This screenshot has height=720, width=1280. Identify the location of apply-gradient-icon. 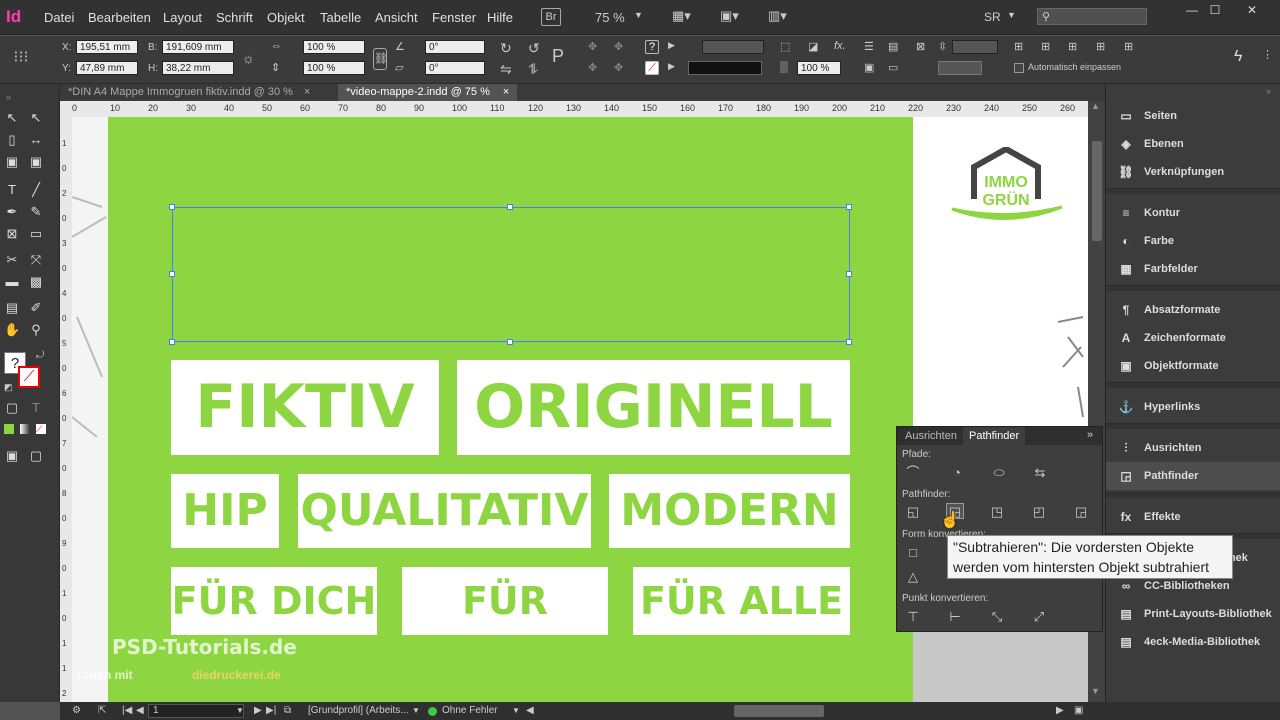
(25, 429).